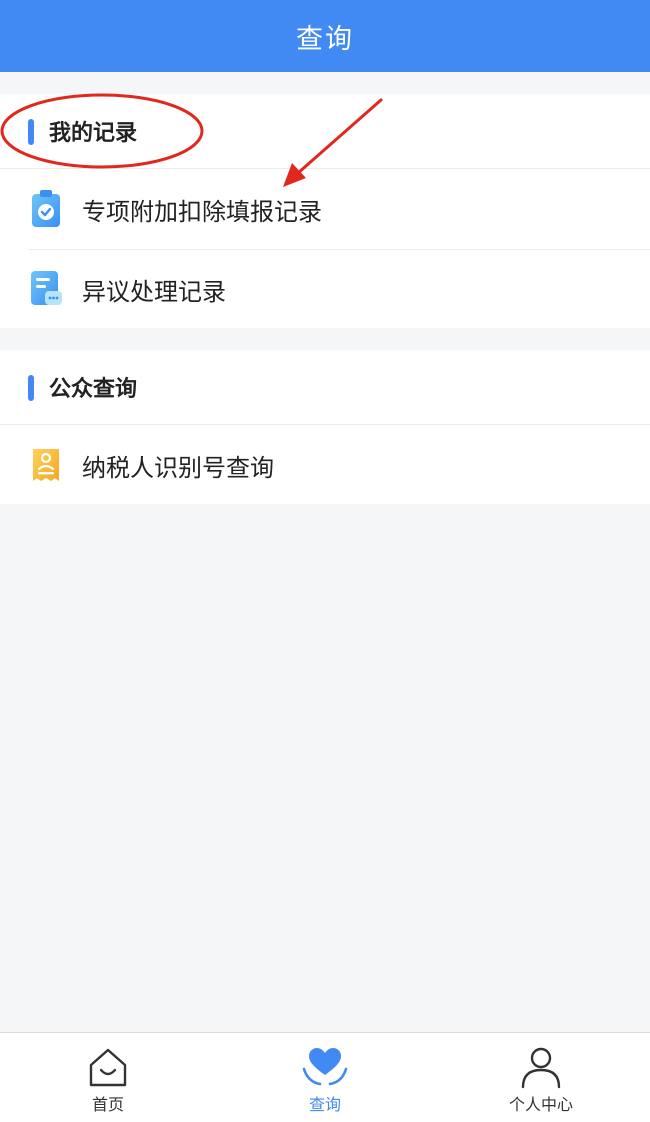  I want to click on tab-query: 查询, so click(325, 1077).